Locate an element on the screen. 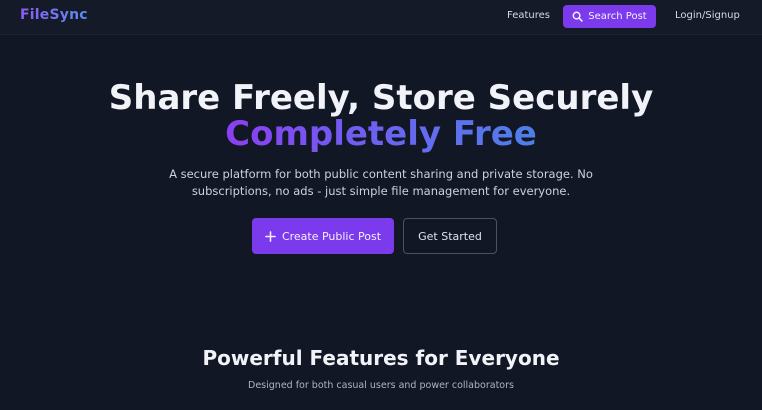 This screenshot has height=410, width=762. hero-accent-title: Completely Free is located at coordinates (381, 134).